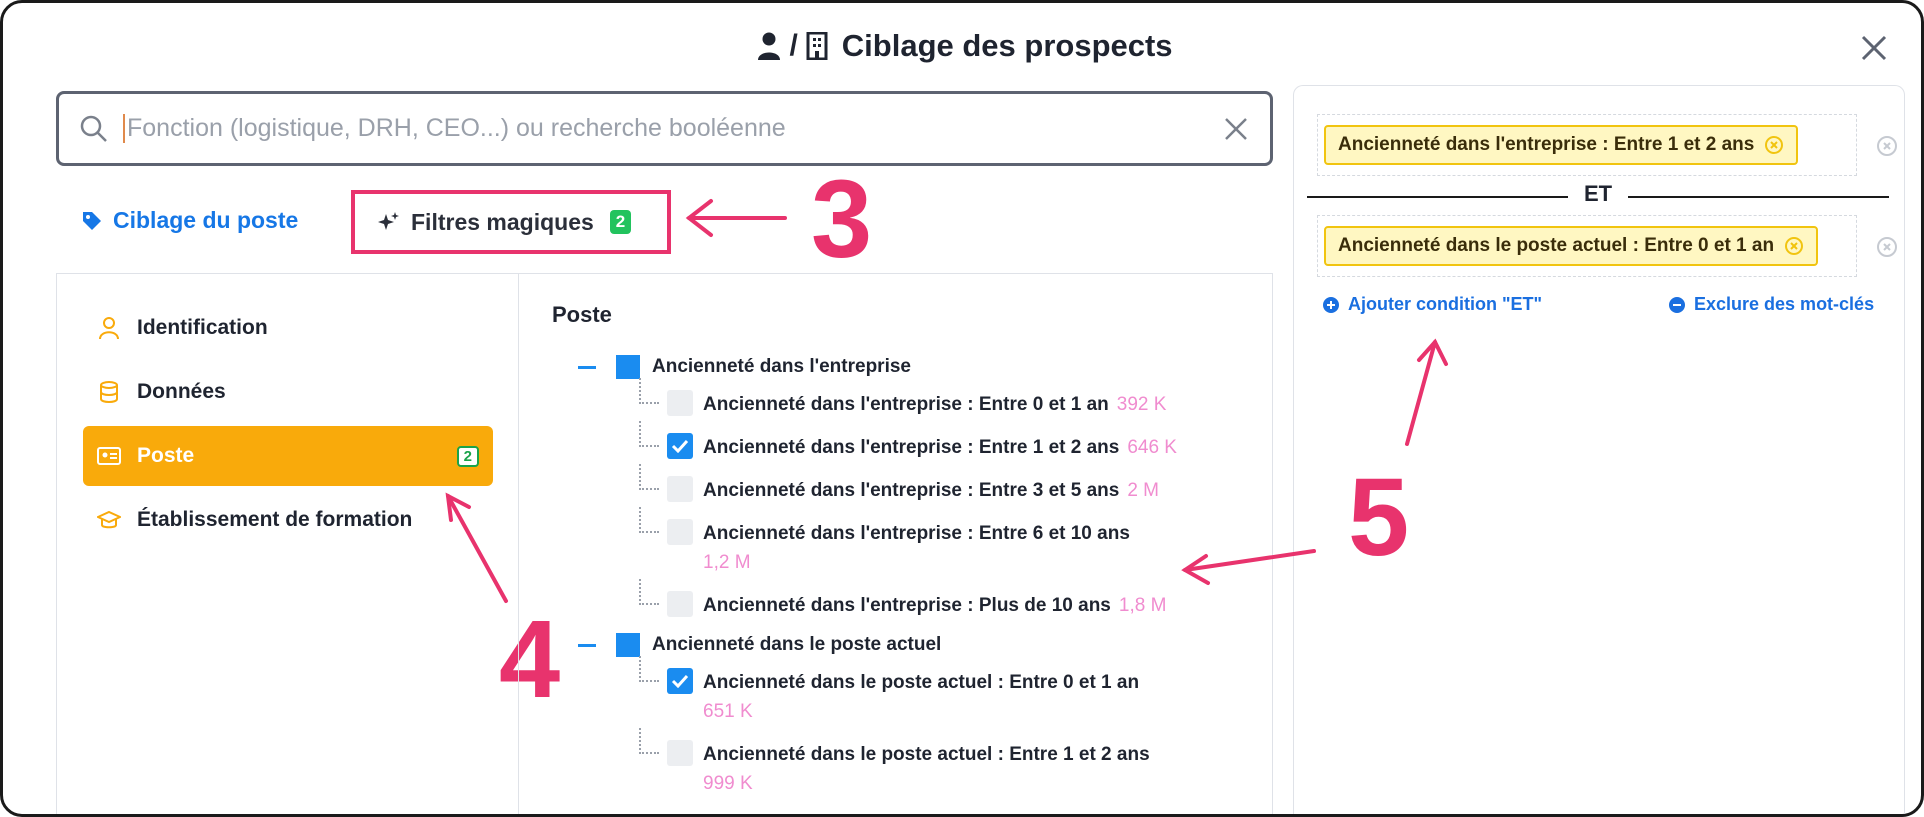 The width and height of the screenshot is (1924, 817). What do you see at coordinates (109, 328) in the screenshot?
I see `person-outline-icon` at bounding box center [109, 328].